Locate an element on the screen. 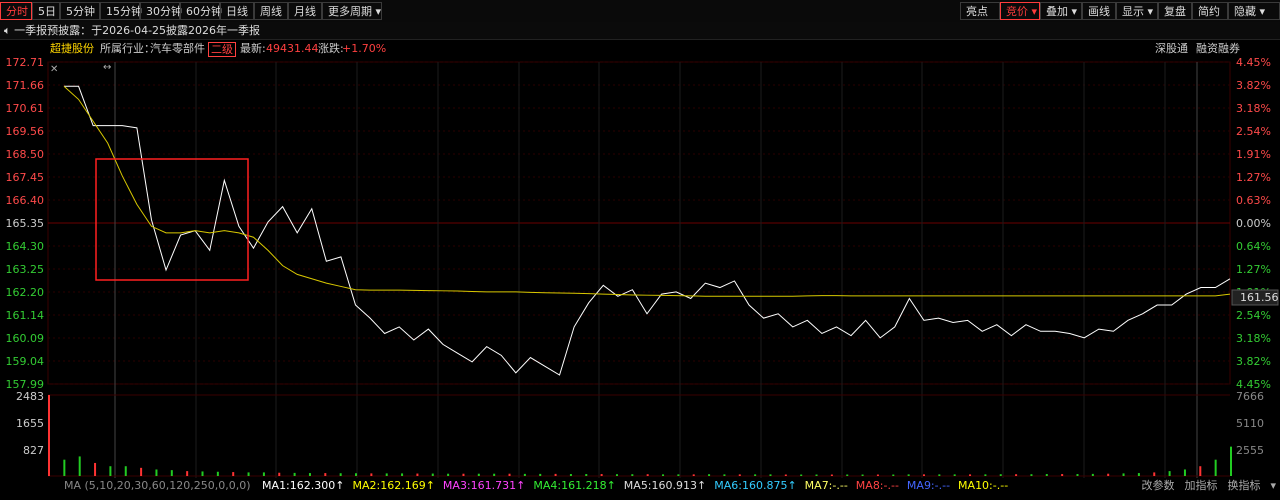 The image size is (1280, 500). tool-button-7: 隐藏 ▾ is located at coordinates (1254, 11).